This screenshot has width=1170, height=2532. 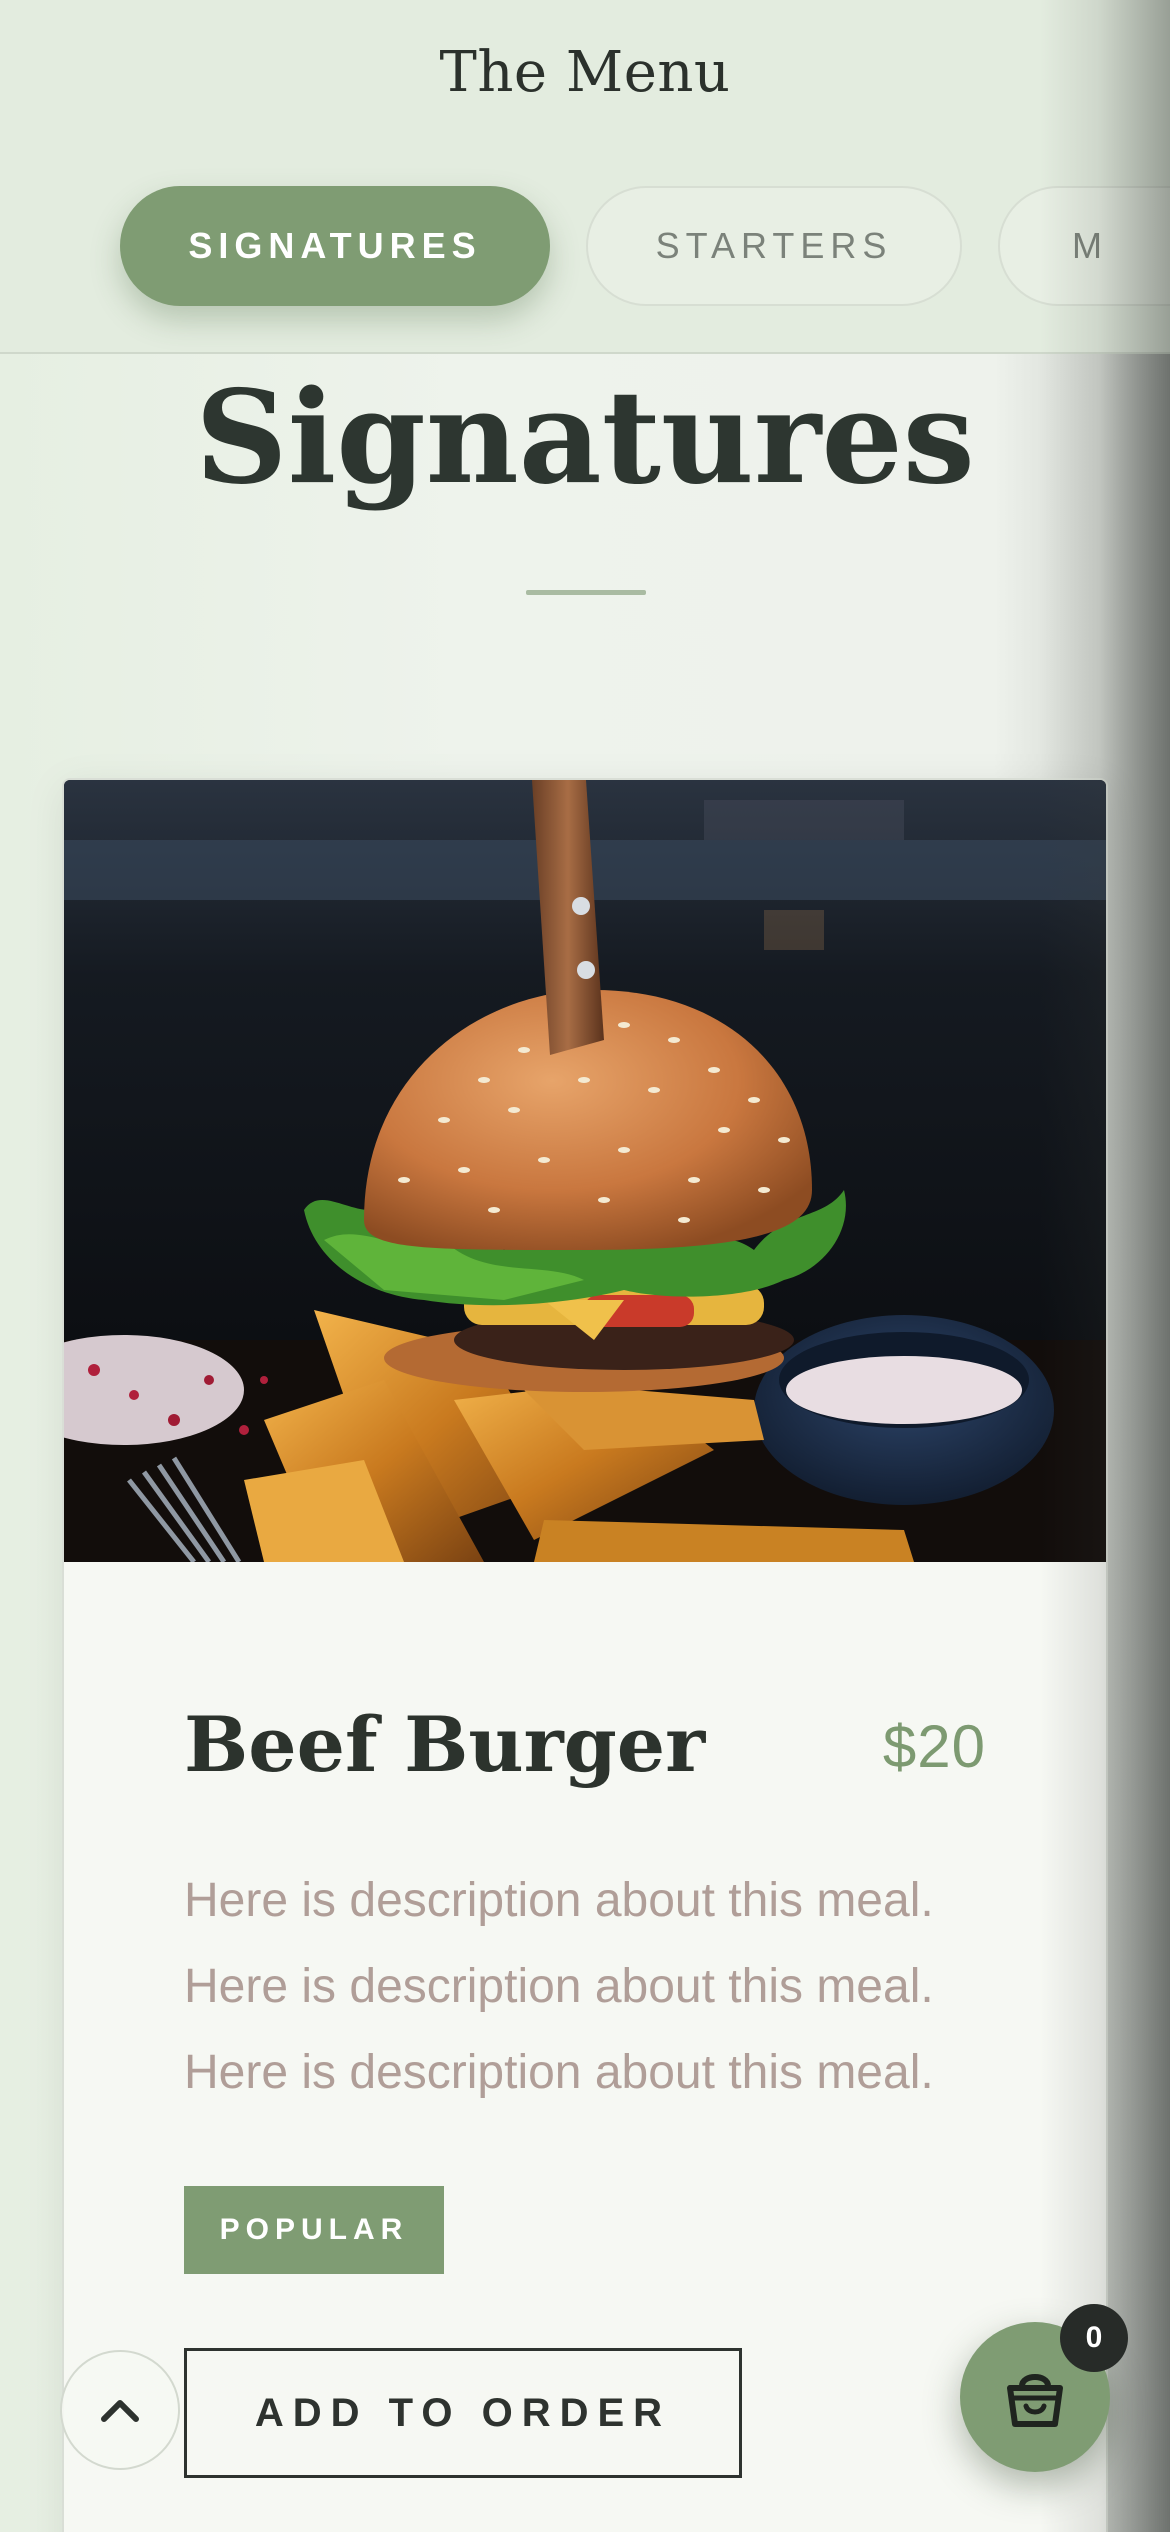 What do you see at coordinates (586, 592) in the screenshot?
I see `title-divider` at bounding box center [586, 592].